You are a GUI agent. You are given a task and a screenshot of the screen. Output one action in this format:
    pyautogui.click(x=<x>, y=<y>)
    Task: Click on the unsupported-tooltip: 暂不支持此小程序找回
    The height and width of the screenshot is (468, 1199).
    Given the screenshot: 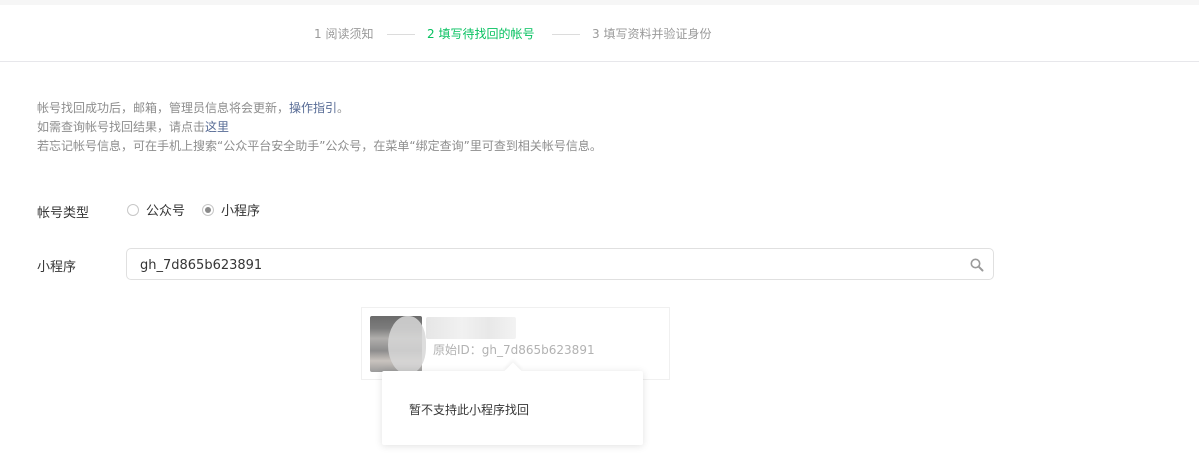 What is the action you would take?
    pyautogui.click(x=512, y=408)
    